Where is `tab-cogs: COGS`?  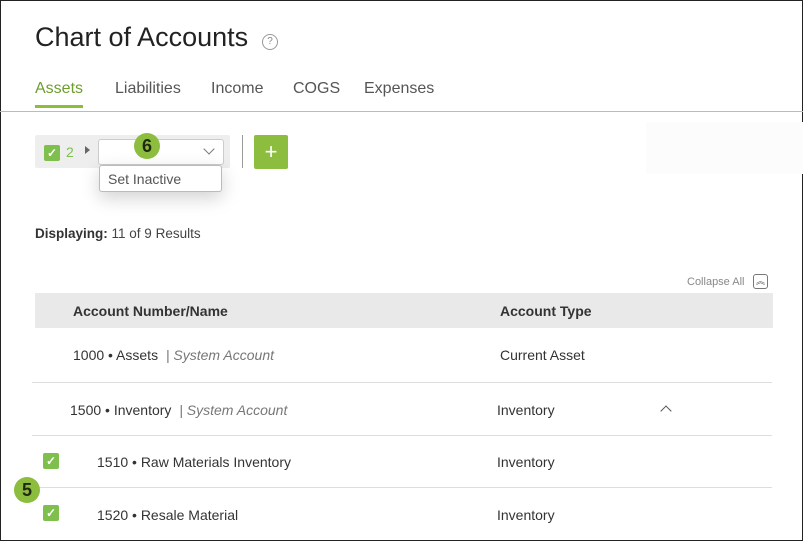 tab-cogs: COGS is located at coordinates (316, 89).